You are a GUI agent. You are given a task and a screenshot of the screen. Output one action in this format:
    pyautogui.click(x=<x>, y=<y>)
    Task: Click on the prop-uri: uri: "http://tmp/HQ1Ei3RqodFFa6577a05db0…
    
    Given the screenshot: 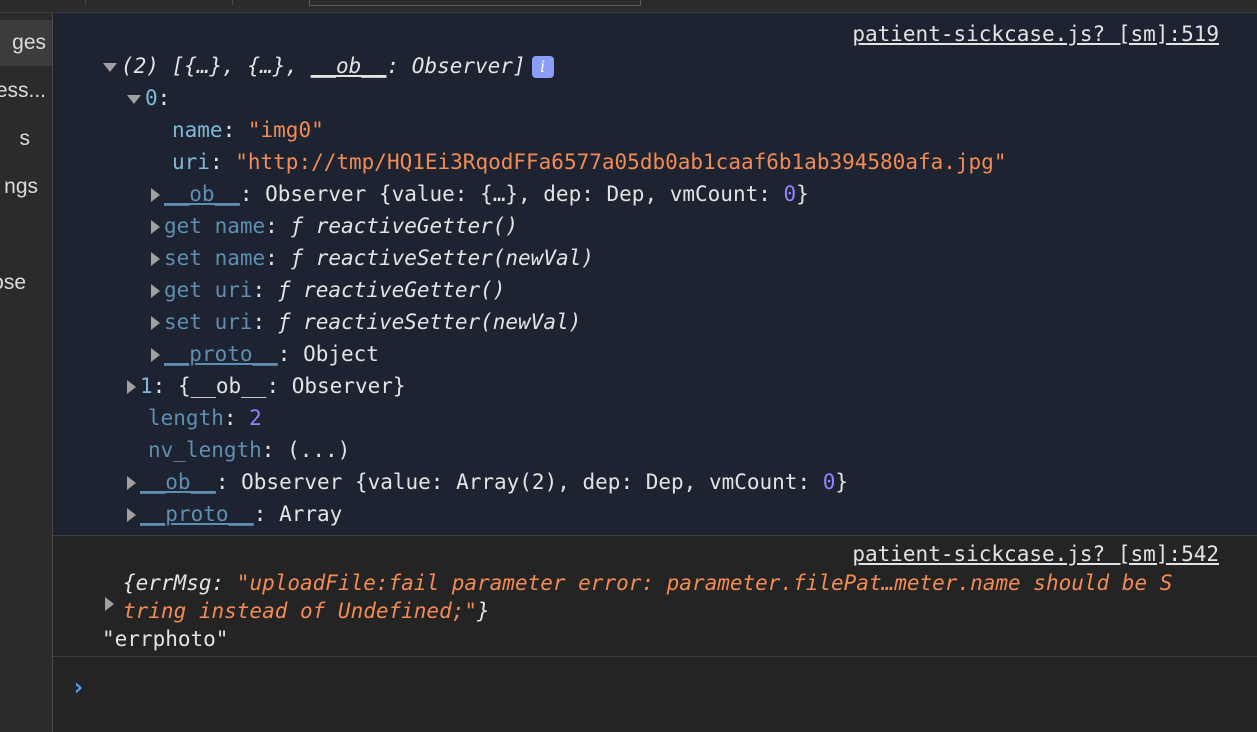 What is the action you would take?
    pyautogui.click(x=589, y=162)
    